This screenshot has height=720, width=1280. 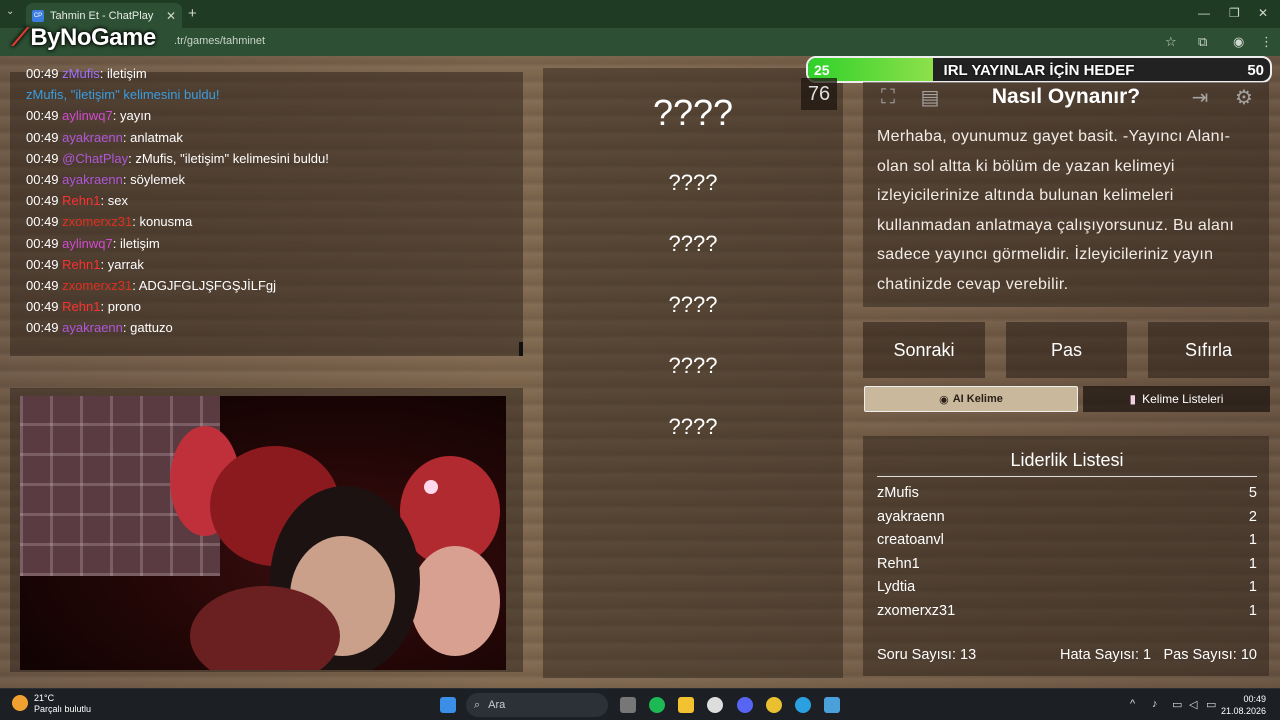 I want to click on player-name: ayakraenn, so click(x=911, y=516).